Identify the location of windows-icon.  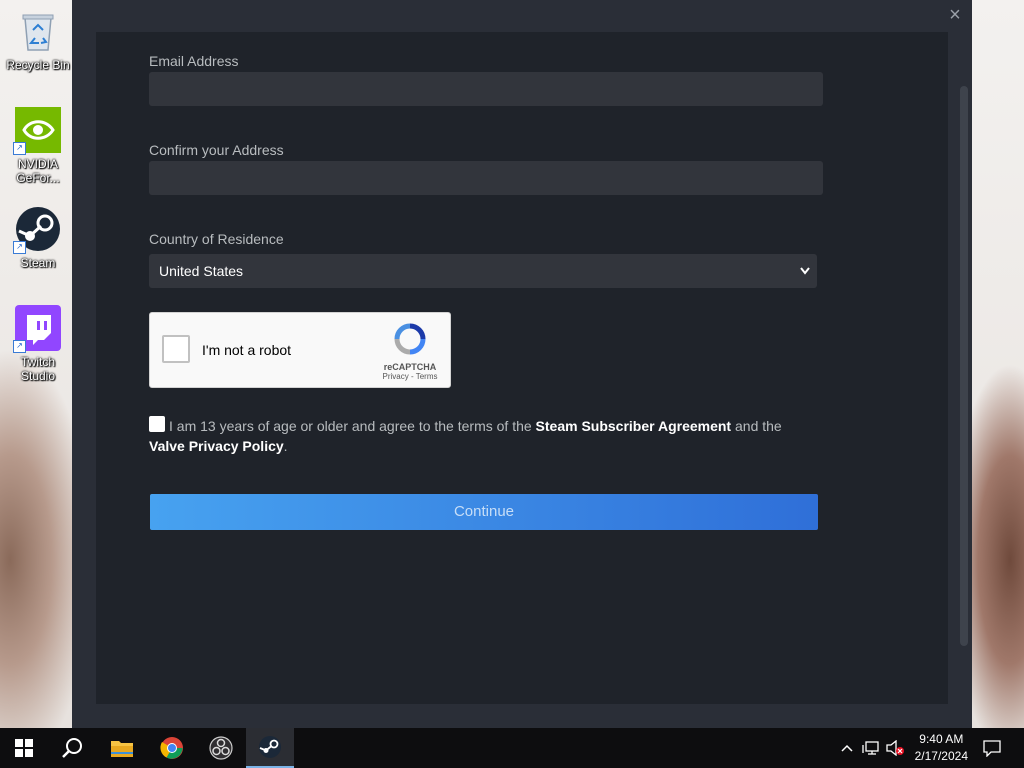
(24, 748).